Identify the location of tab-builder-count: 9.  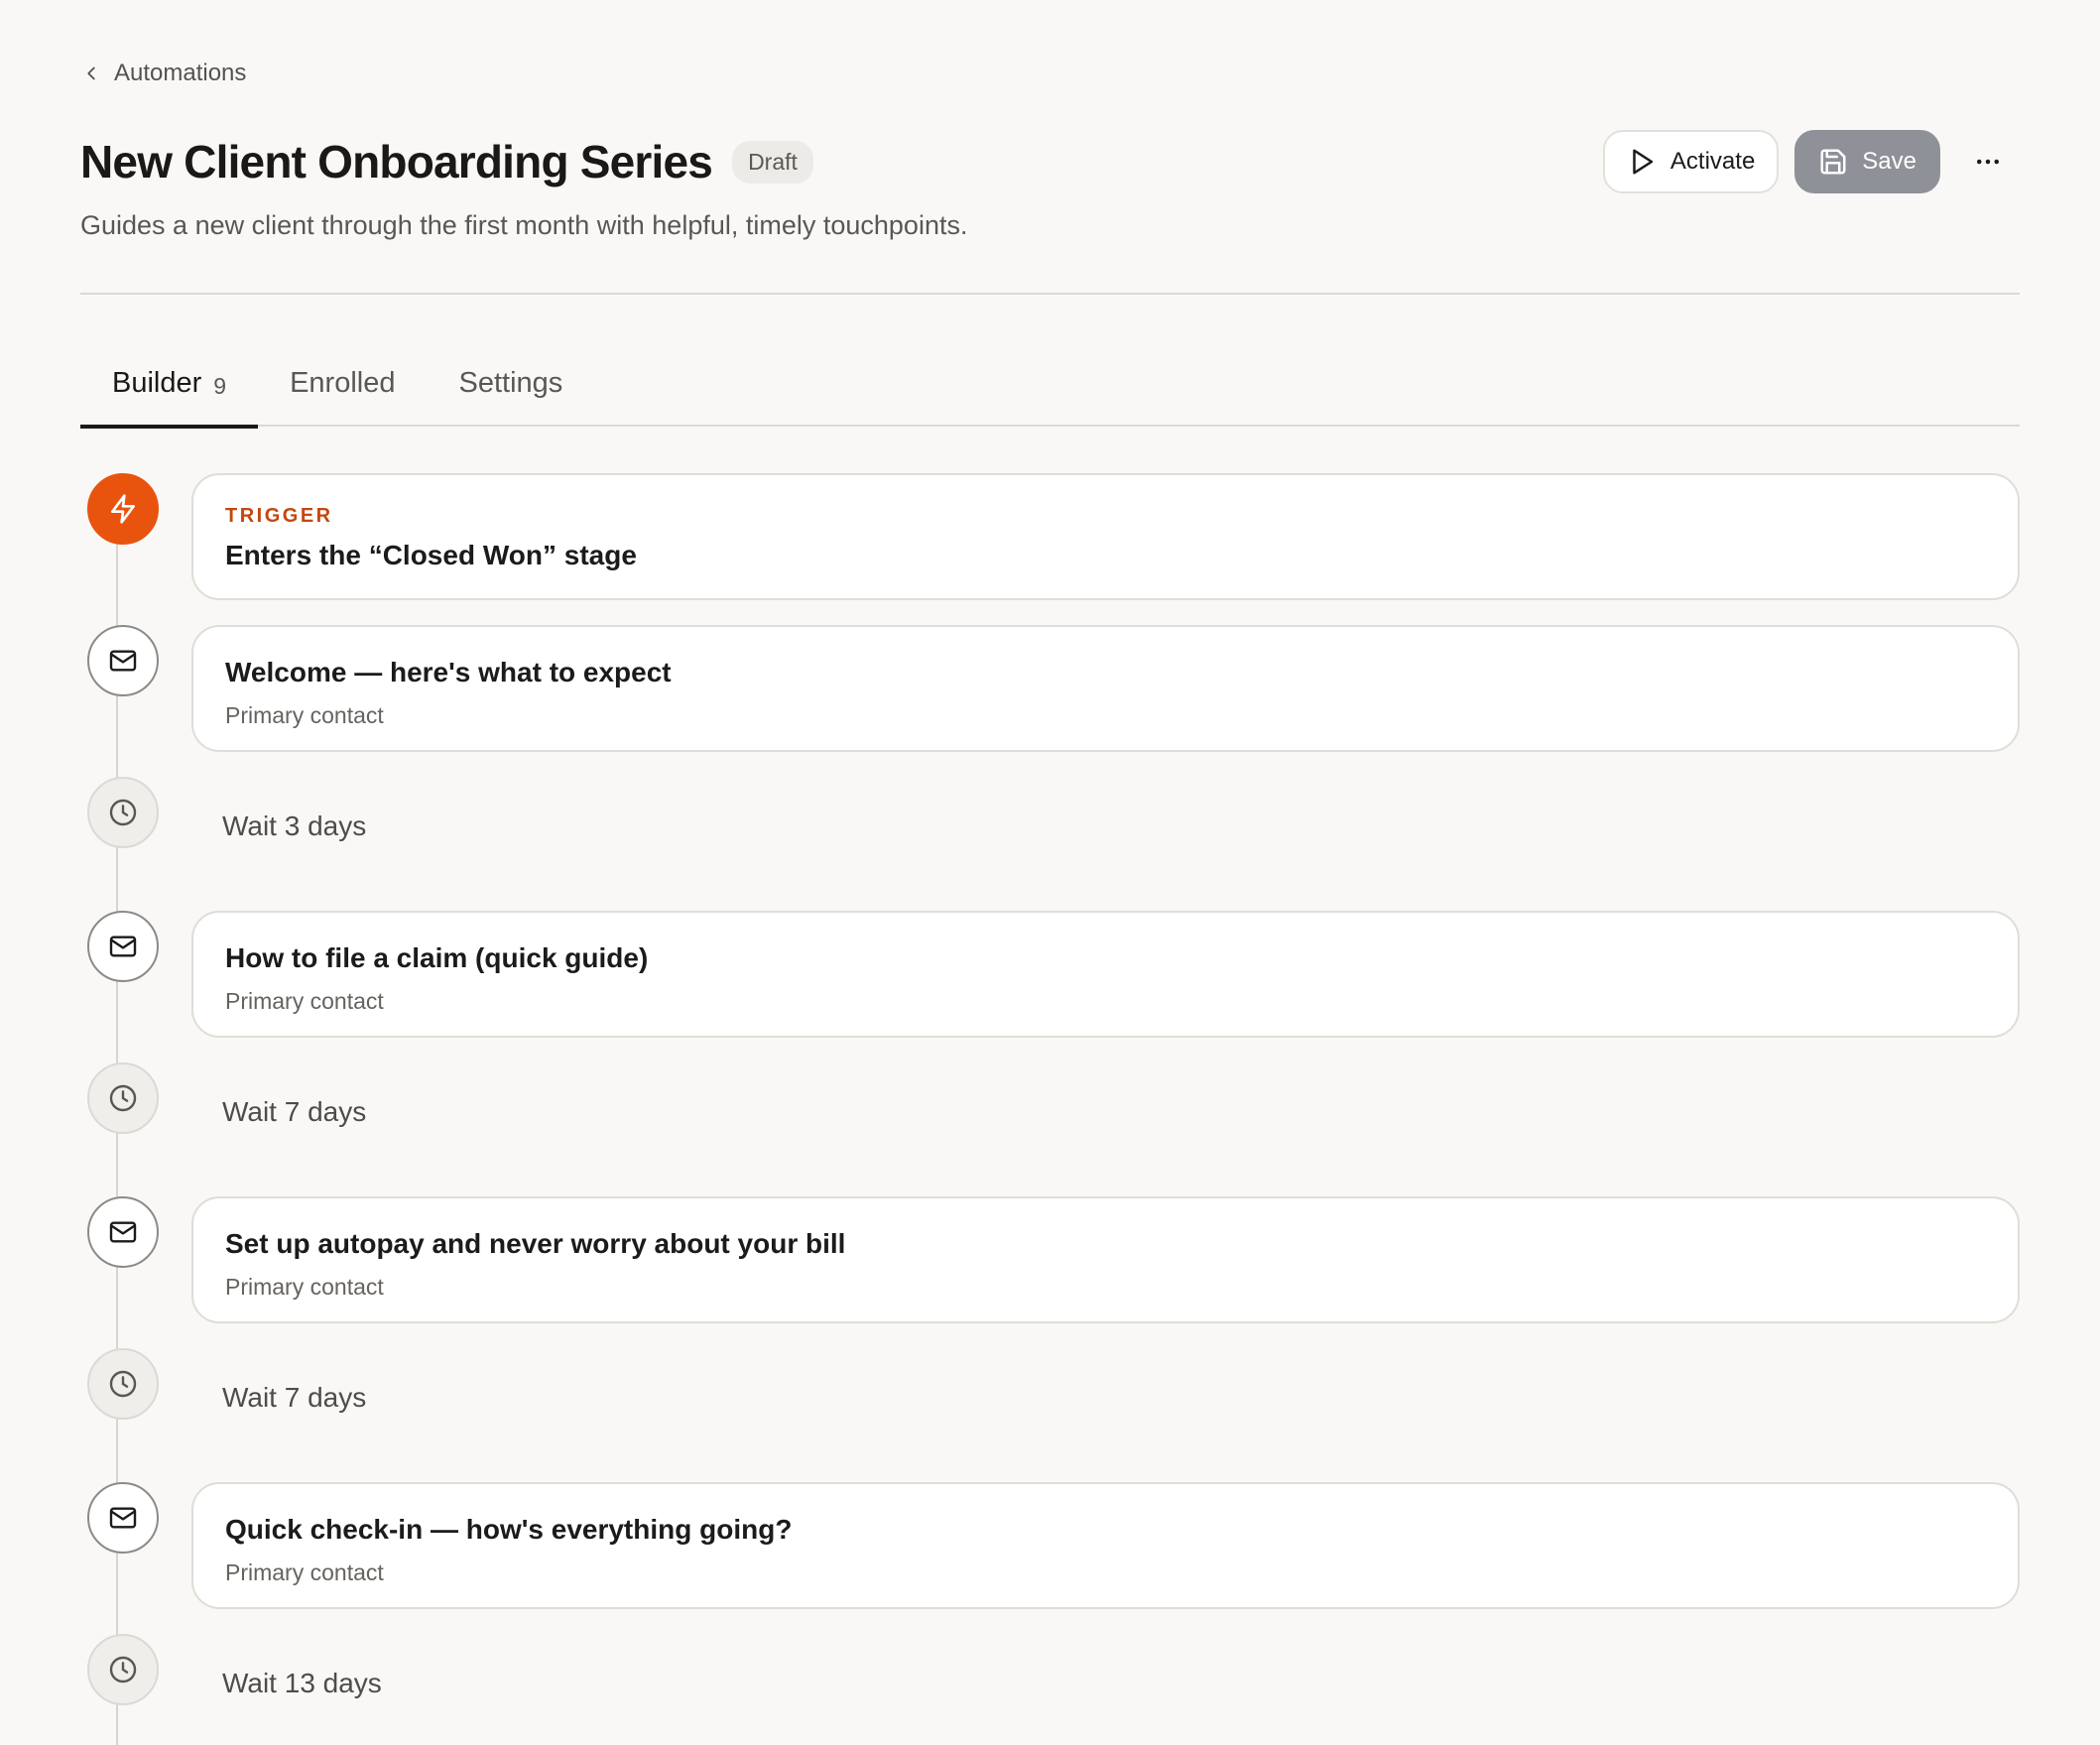
(220, 386).